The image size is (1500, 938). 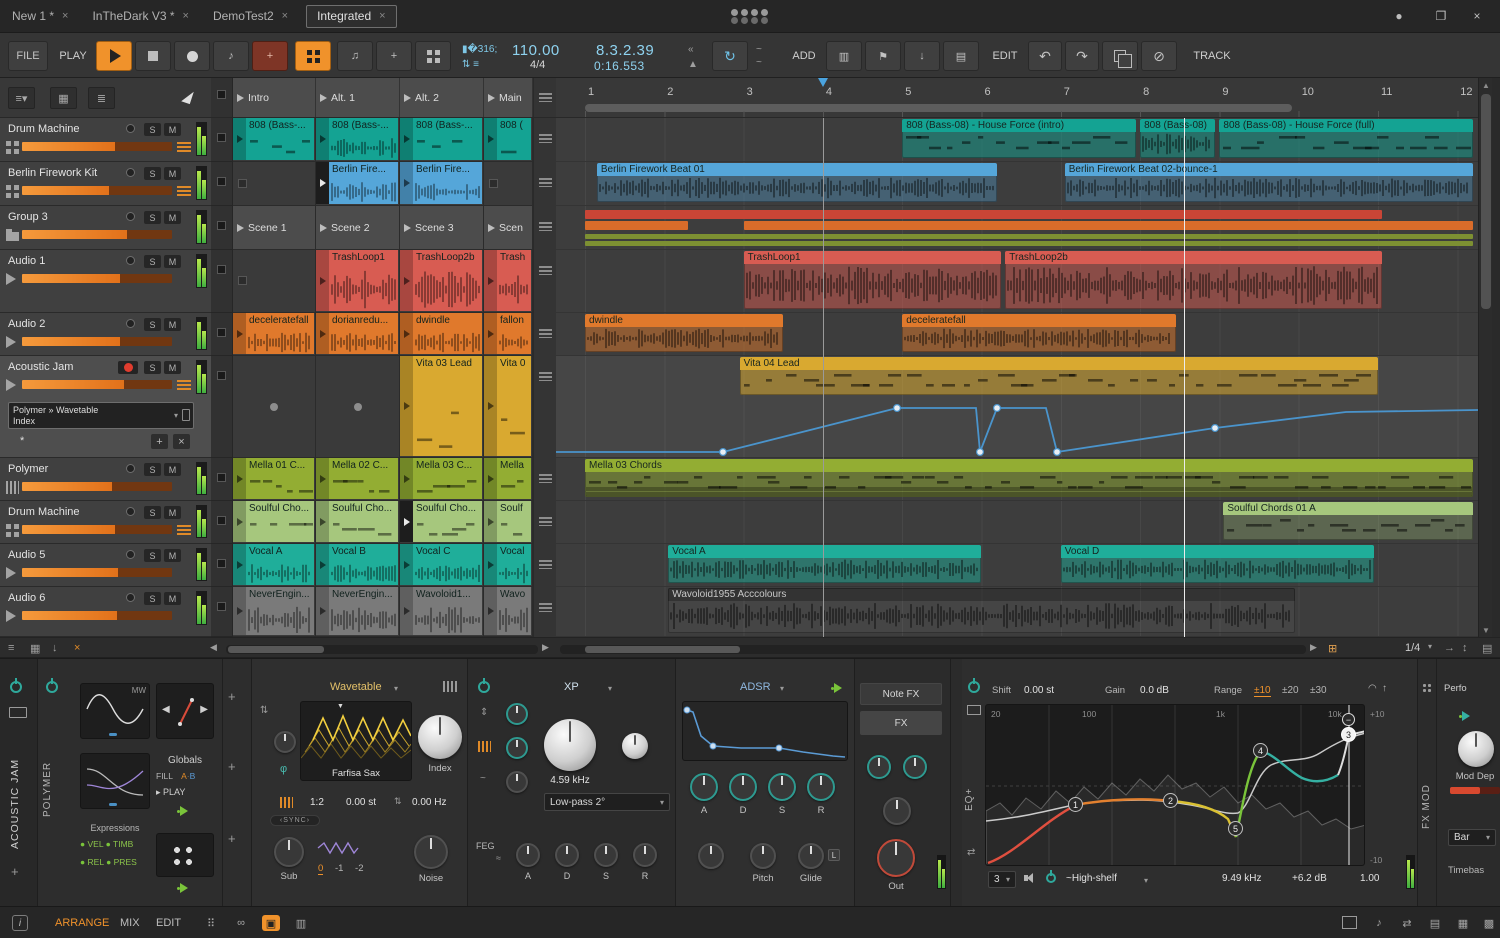 I want to click on project-tab: InTheDark V3 * ×, so click(x=140, y=16).